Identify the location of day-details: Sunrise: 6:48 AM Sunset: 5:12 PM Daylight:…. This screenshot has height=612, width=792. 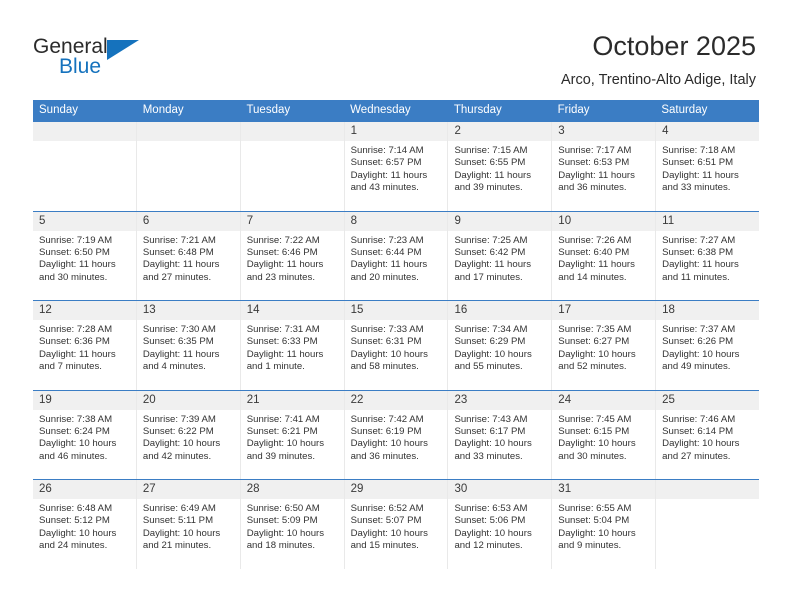
(84, 526).